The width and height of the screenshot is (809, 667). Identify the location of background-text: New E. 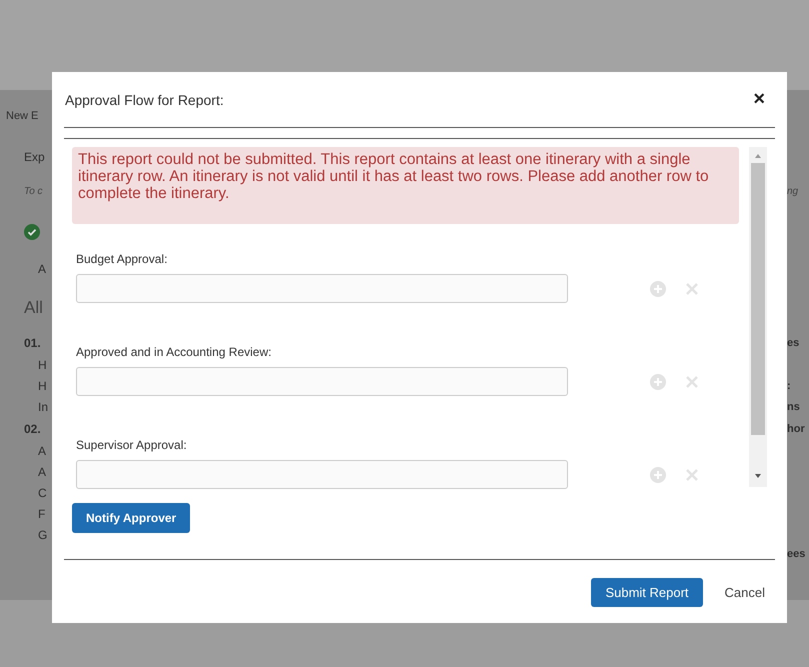
(21, 116).